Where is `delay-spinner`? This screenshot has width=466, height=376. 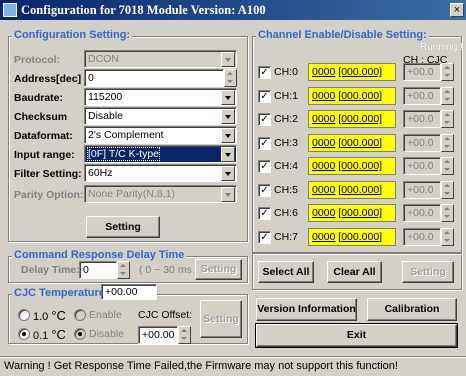 delay-spinner is located at coordinates (123, 270).